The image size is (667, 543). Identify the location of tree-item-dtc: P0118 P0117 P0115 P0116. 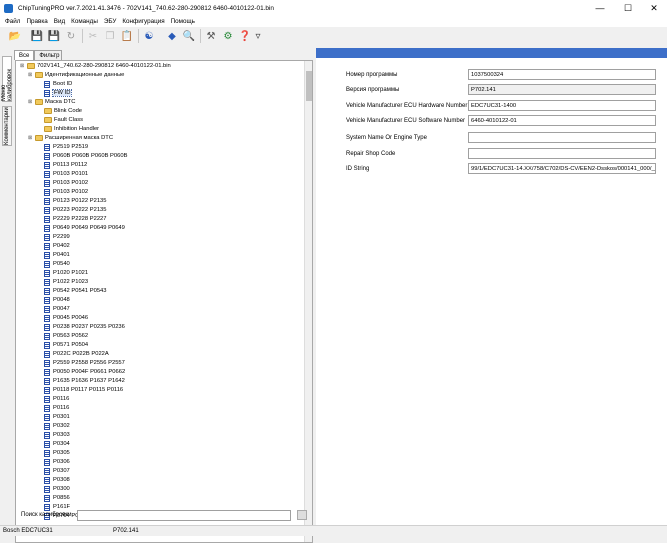
(83, 390).